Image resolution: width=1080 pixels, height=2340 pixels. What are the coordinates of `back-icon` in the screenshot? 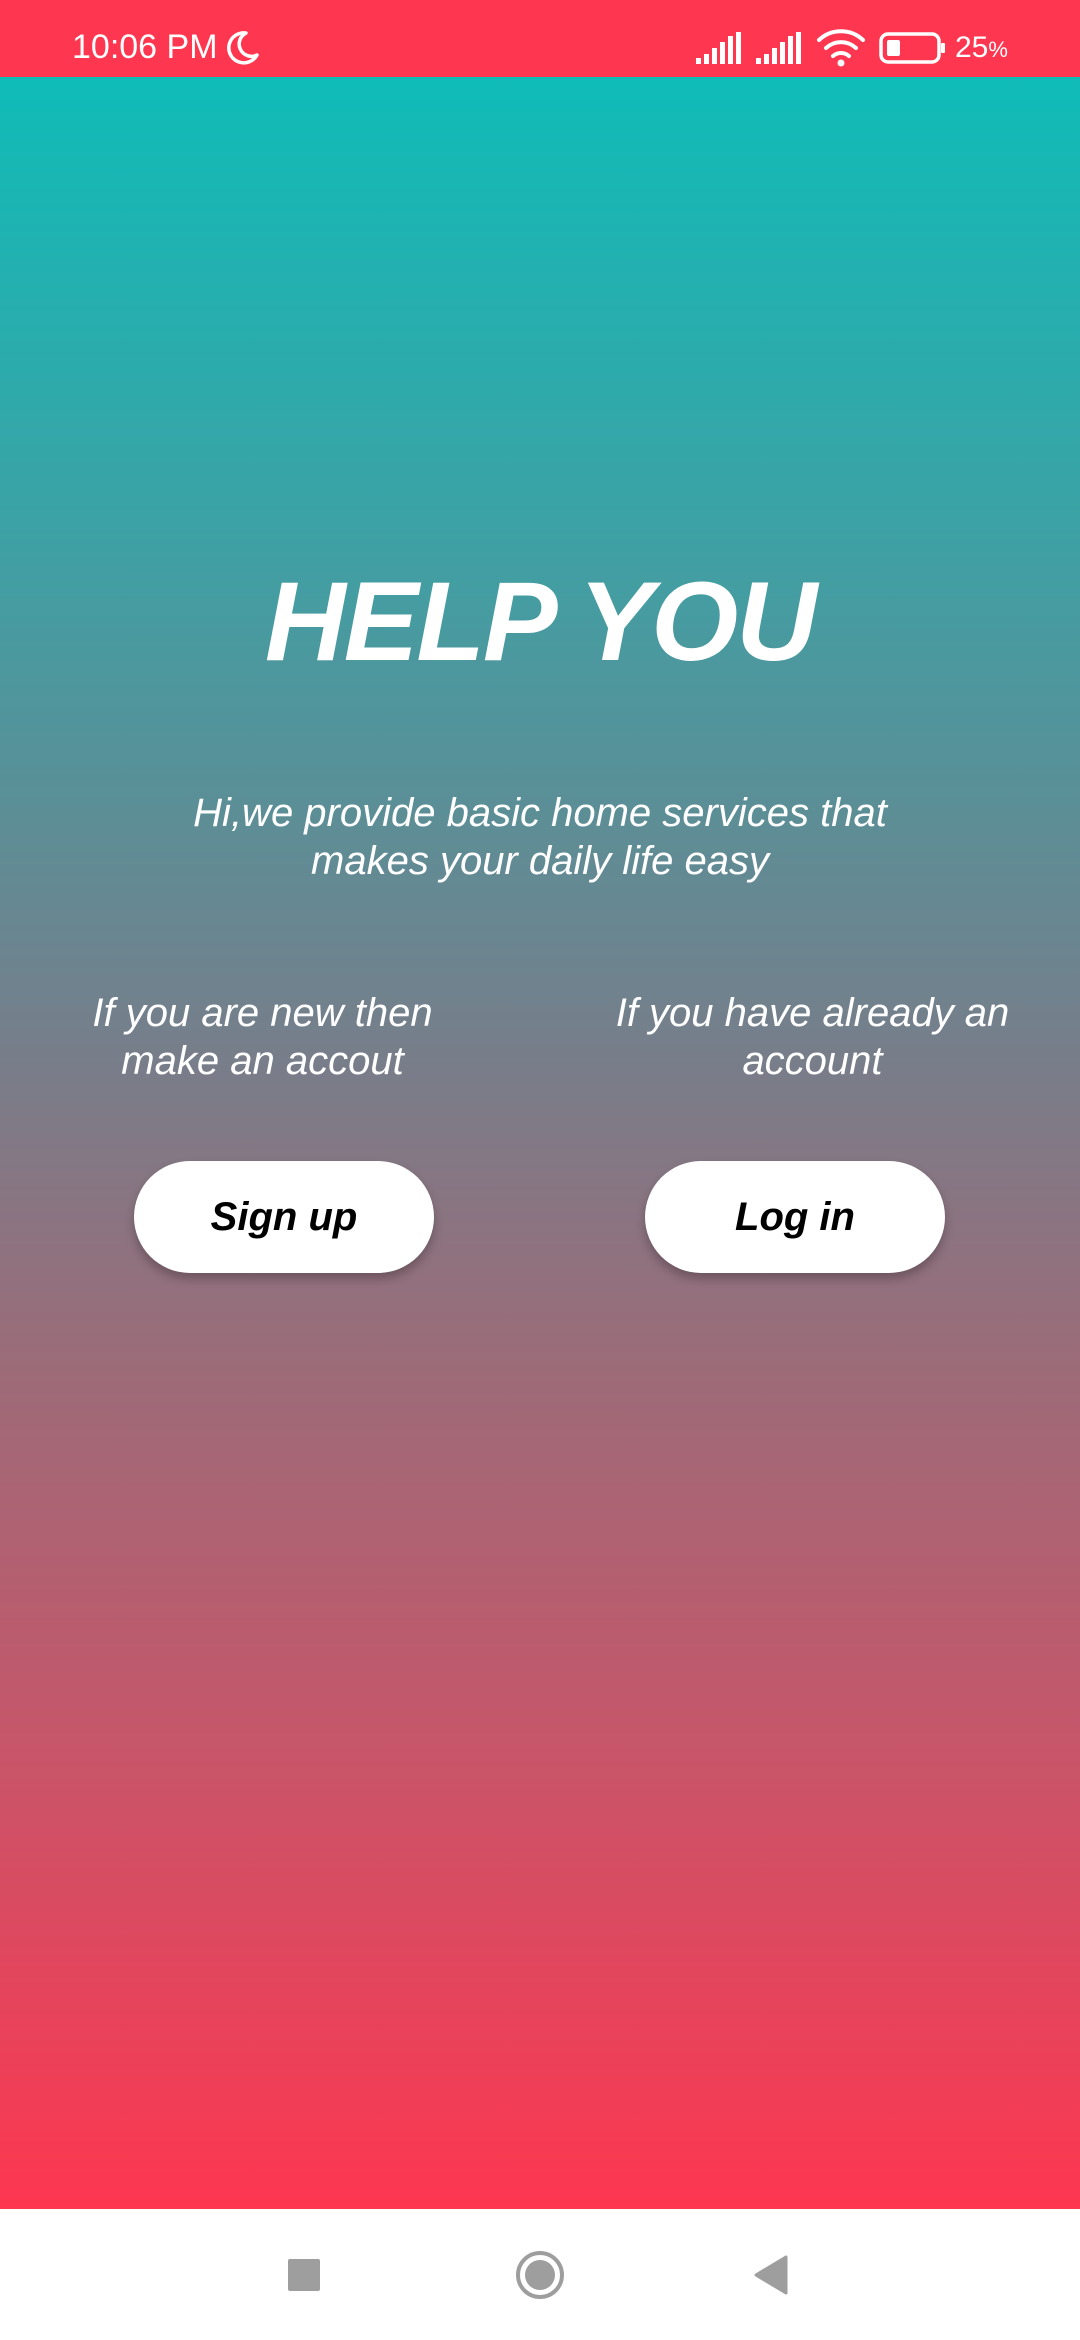 It's located at (770, 2275).